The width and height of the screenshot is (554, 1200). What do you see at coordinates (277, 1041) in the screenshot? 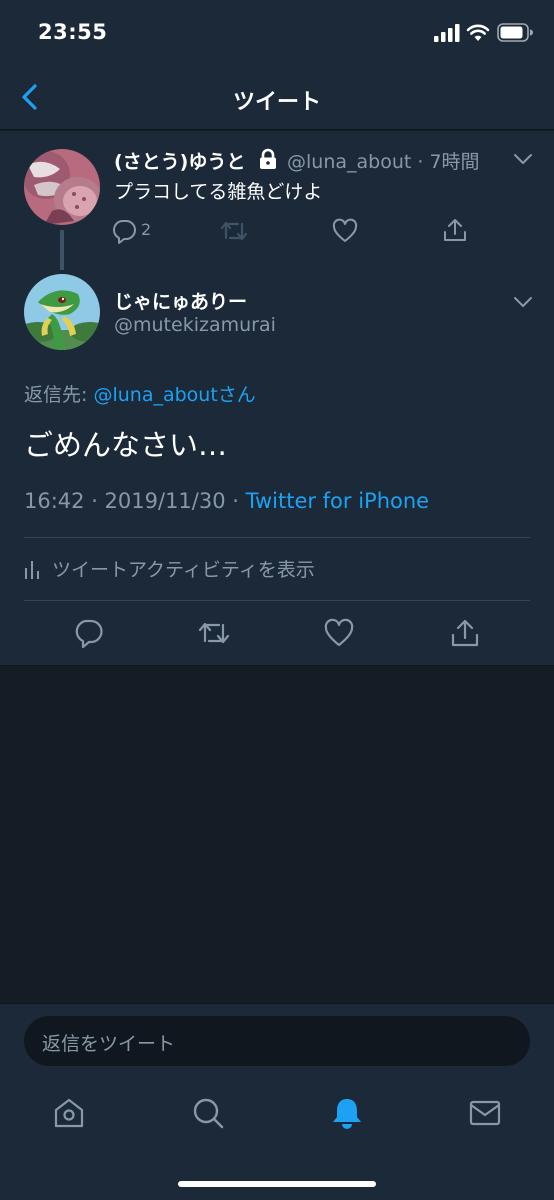
I see `reply-input: 返信をツイート` at bounding box center [277, 1041].